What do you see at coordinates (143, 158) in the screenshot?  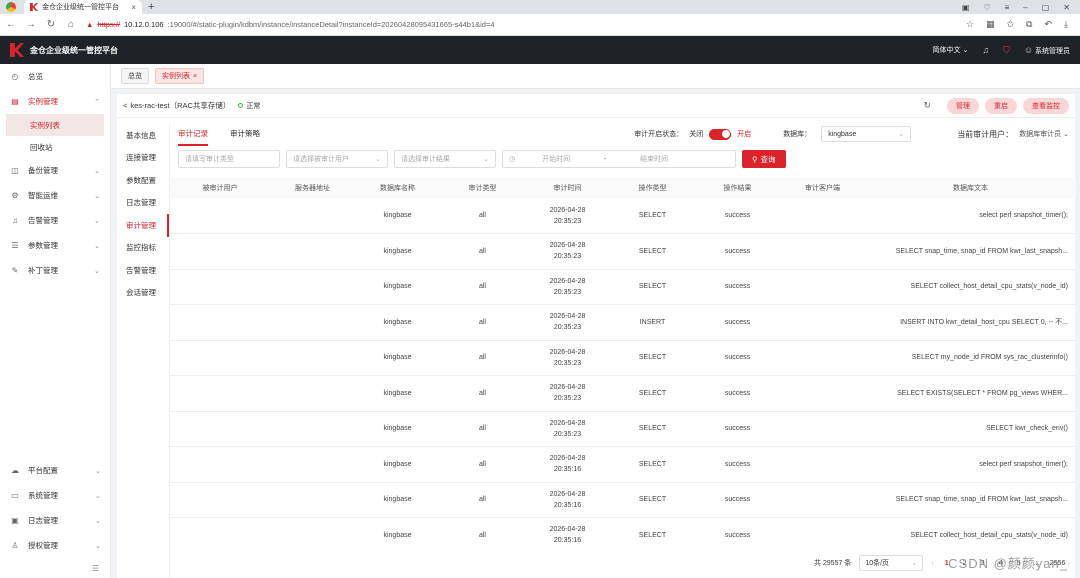 I see `subnav-connection: 连接管理` at bounding box center [143, 158].